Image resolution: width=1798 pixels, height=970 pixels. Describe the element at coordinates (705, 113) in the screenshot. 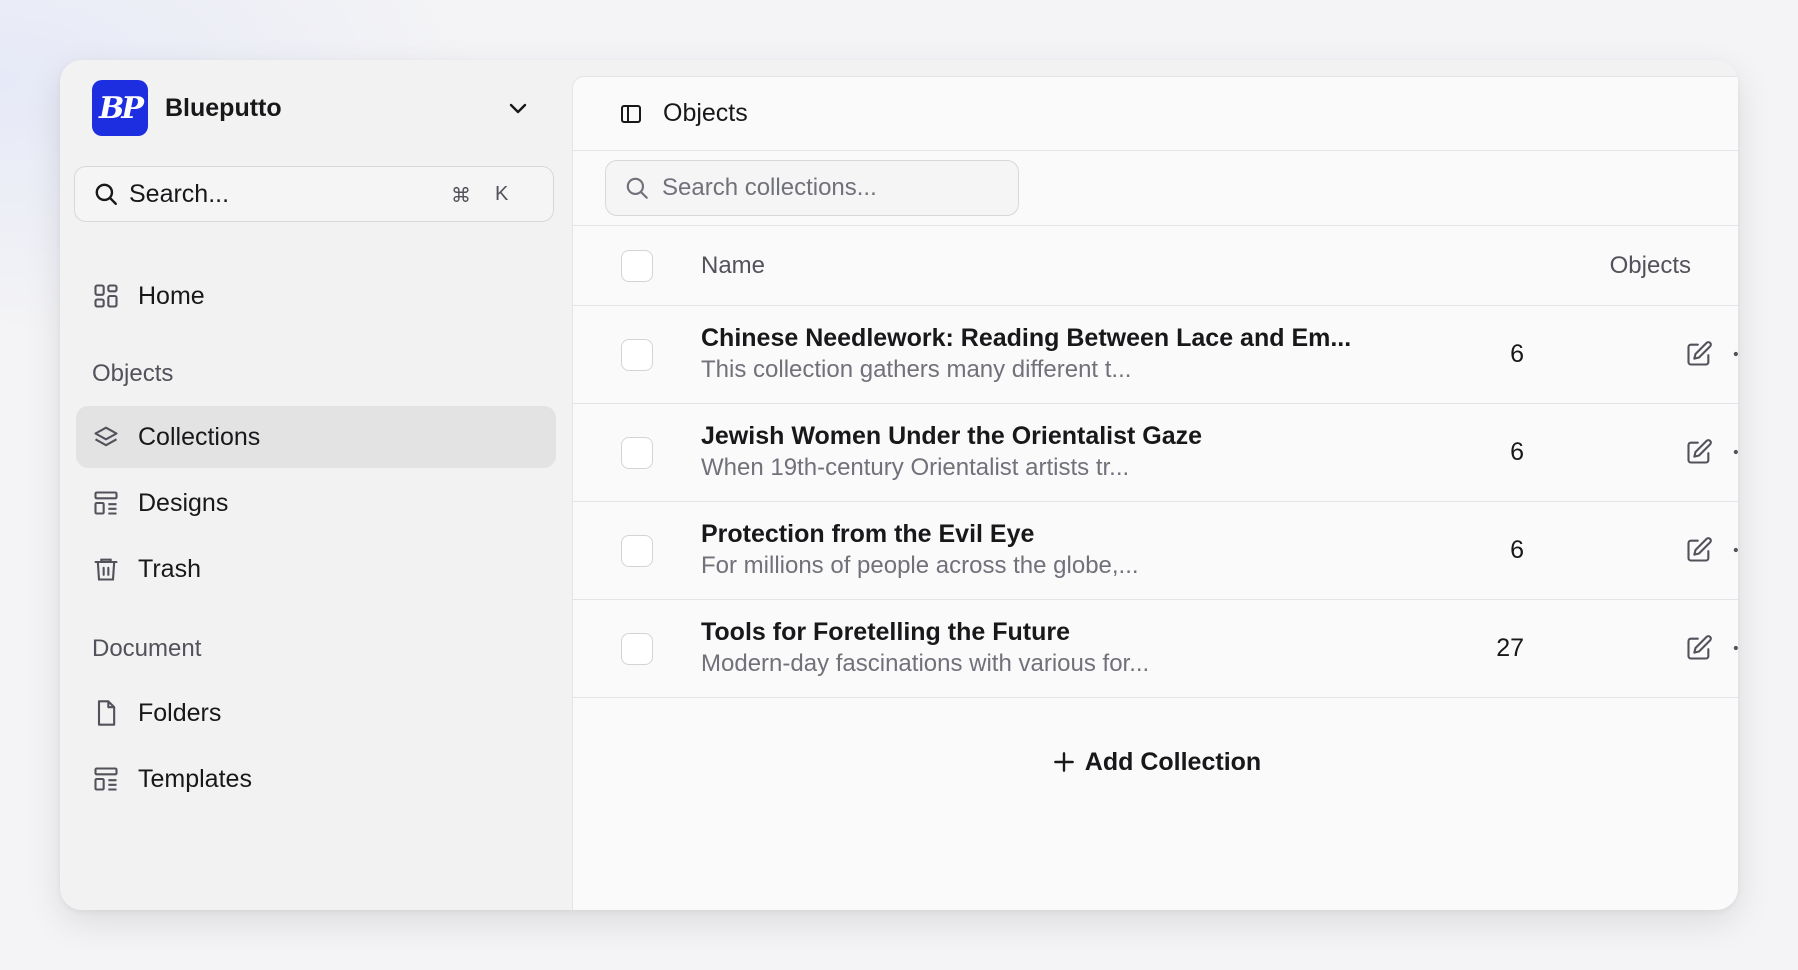

I see `page-title: Objects` at that location.